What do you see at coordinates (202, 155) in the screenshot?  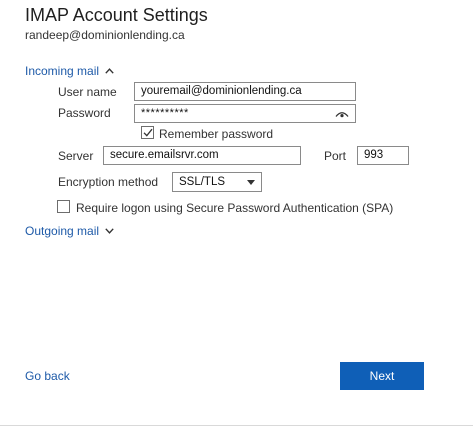 I see `server-input: secure.emailsrvr.com` at bounding box center [202, 155].